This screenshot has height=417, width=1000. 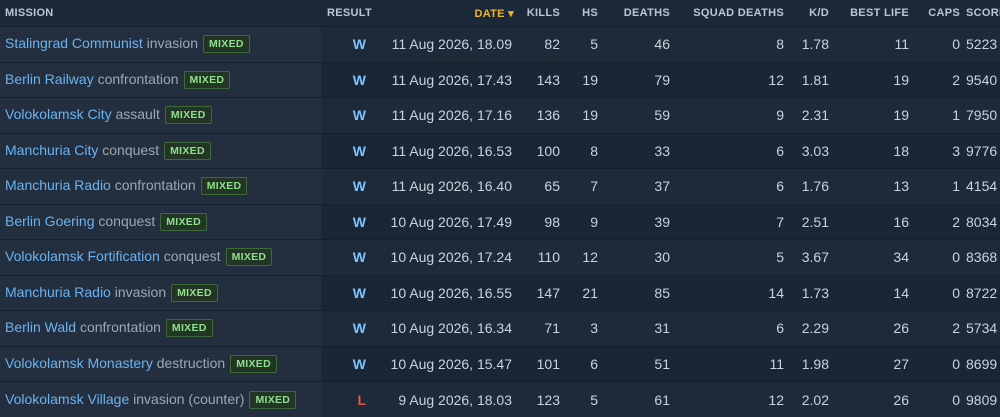 What do you see at coordinates (50, 221) in the screenshot?
I see `mission-location-link: Berlin Goering` at bounding box center [50, 221].